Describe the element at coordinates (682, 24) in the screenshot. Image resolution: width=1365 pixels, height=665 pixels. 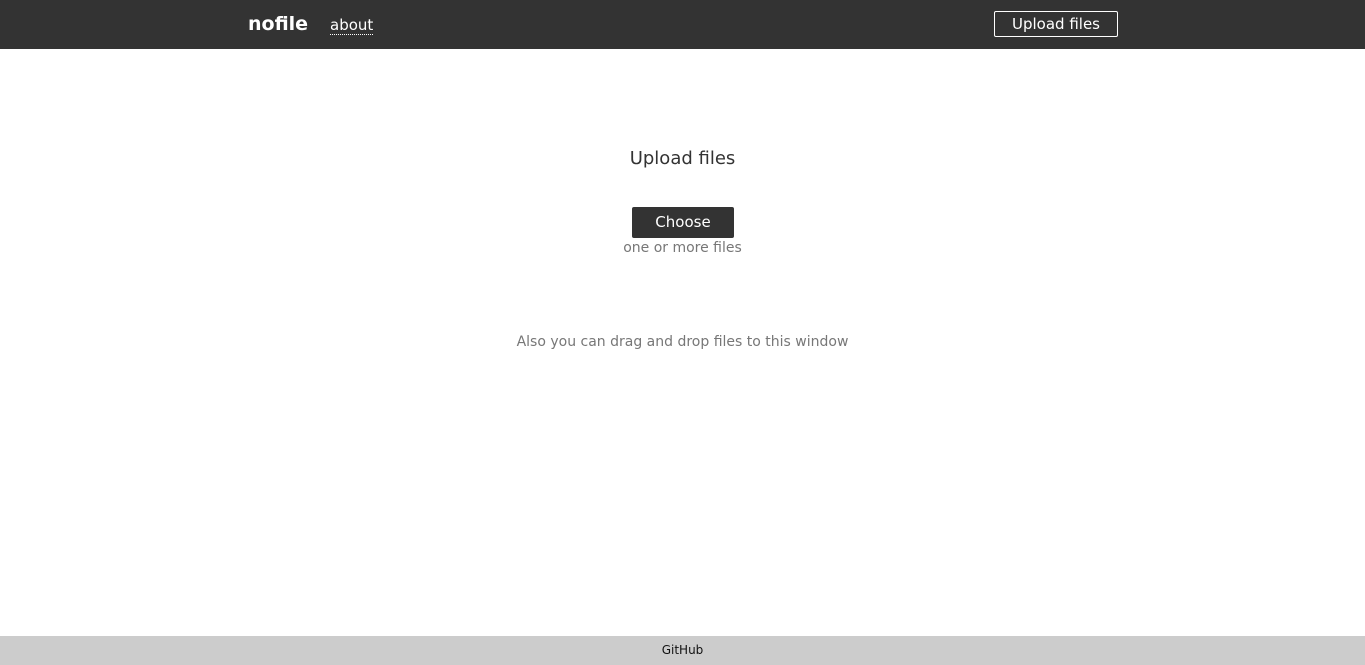
I see `top-navbar: nofile about Upload files` at that location.